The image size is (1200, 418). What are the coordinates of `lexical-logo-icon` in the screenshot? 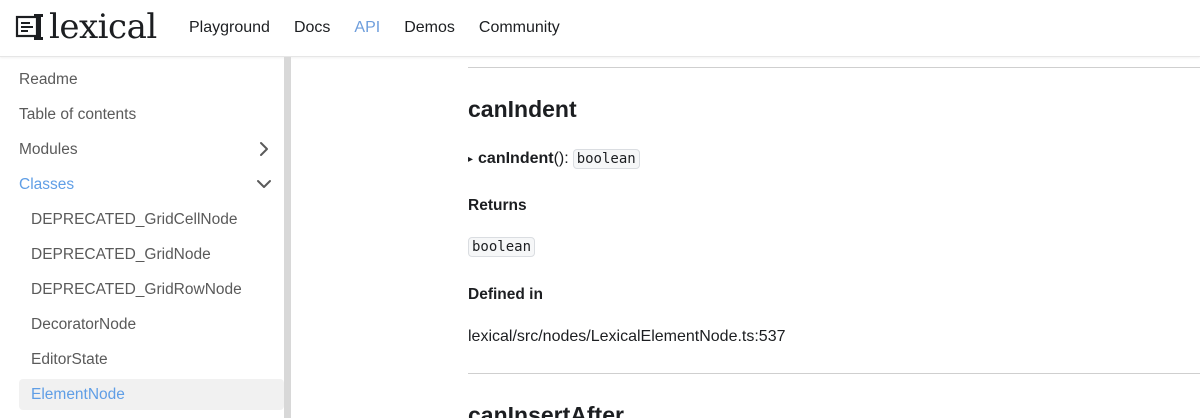 It's located at (29, 27).